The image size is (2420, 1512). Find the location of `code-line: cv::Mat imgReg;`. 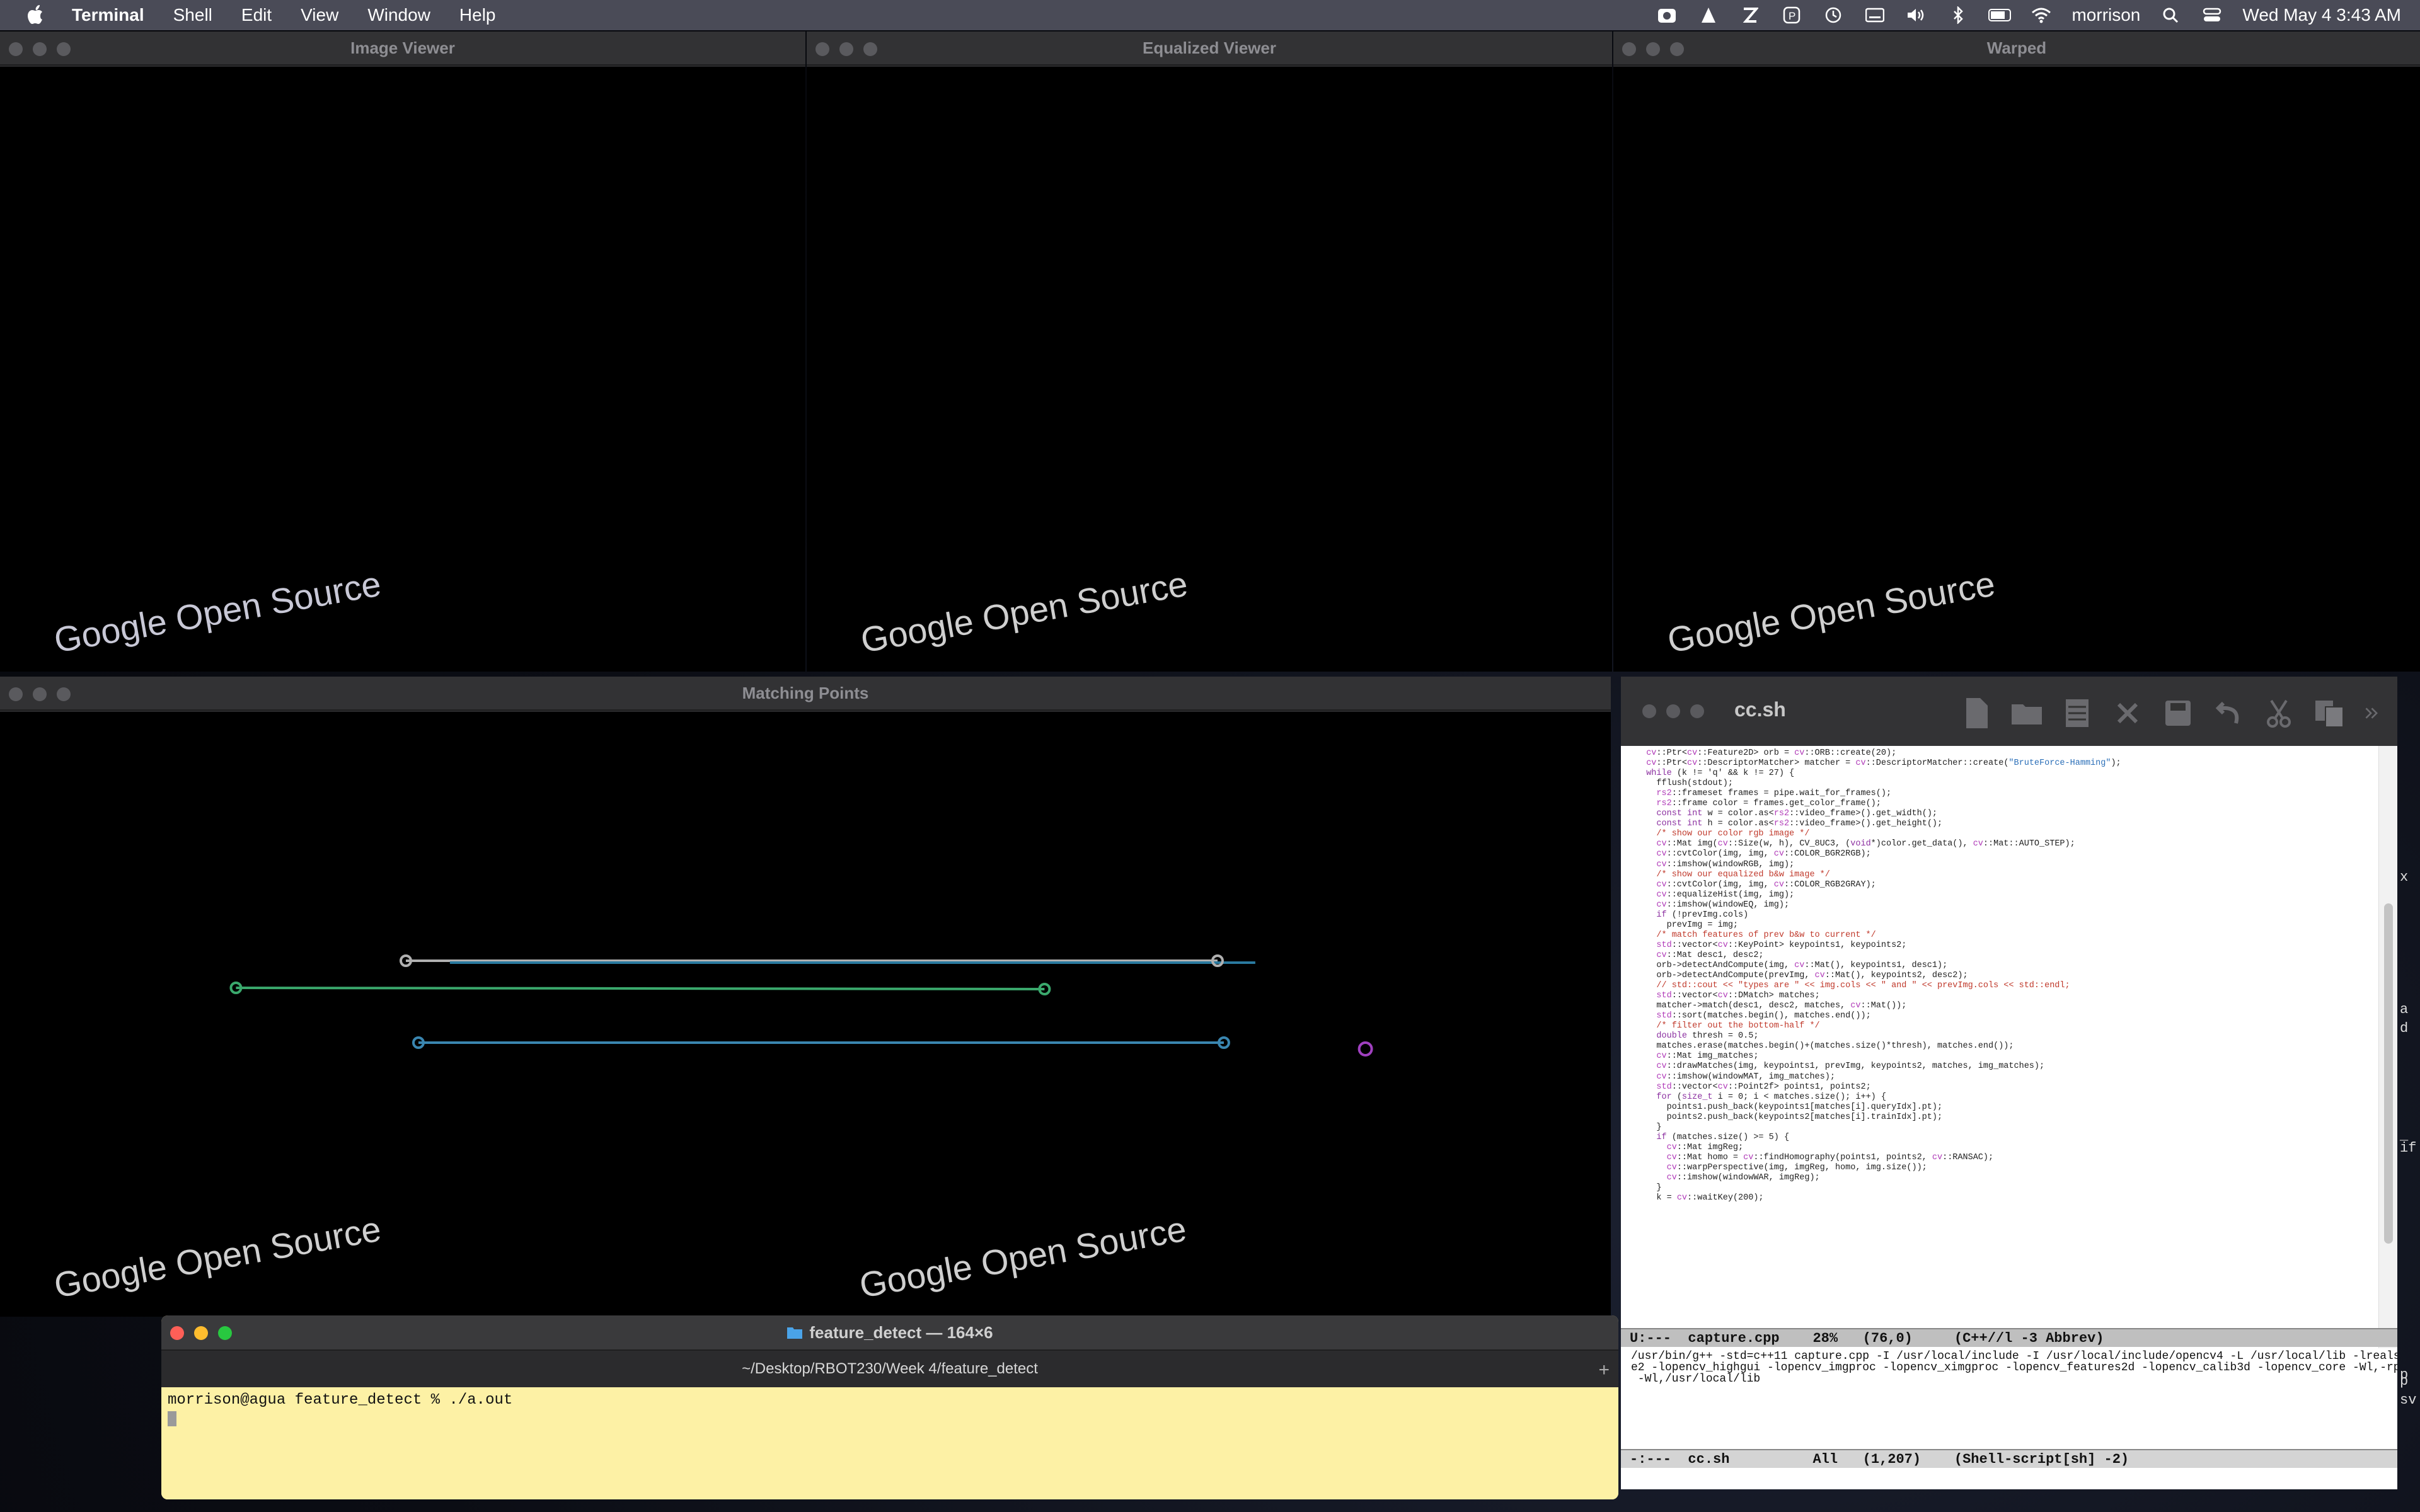

code-line: cv::Mat imgReg; is located at coordinates (1705, 1147).